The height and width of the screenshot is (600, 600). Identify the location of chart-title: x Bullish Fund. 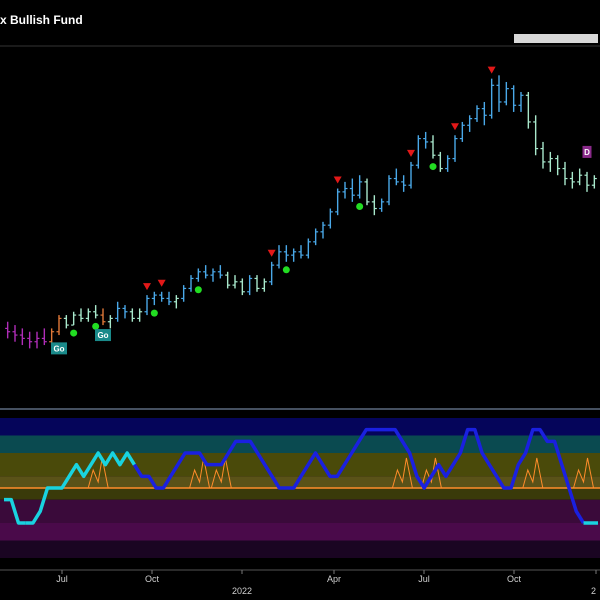
(41, 20).